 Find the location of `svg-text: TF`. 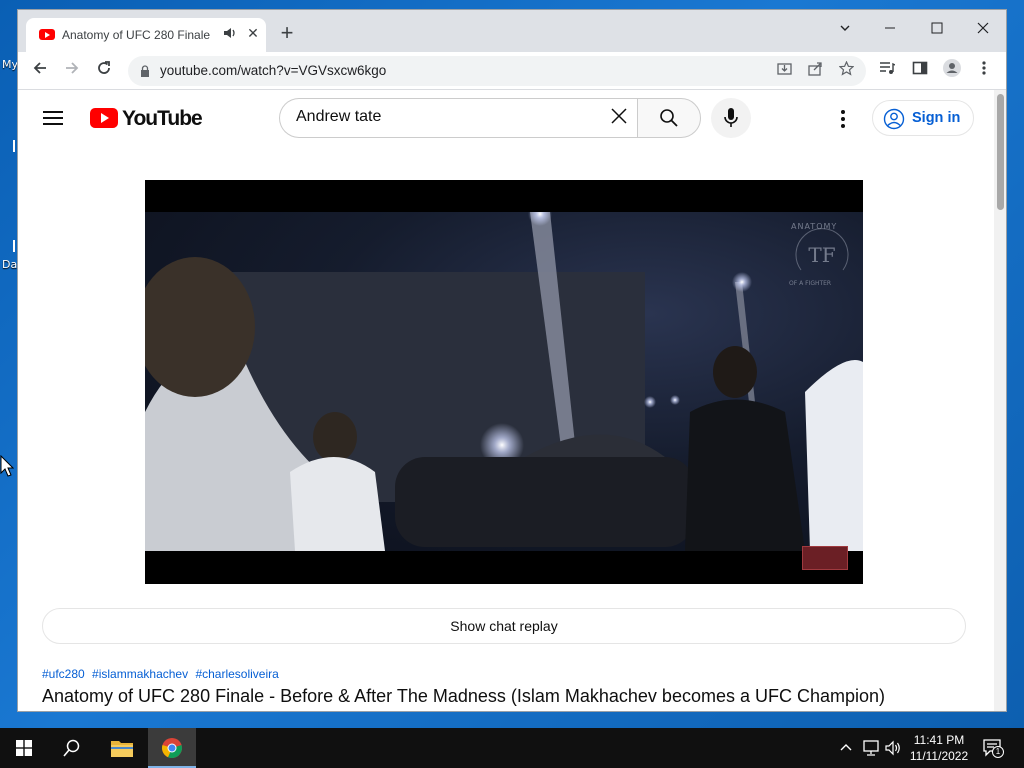

svg-text: TF is located at coordinates (821, 255).